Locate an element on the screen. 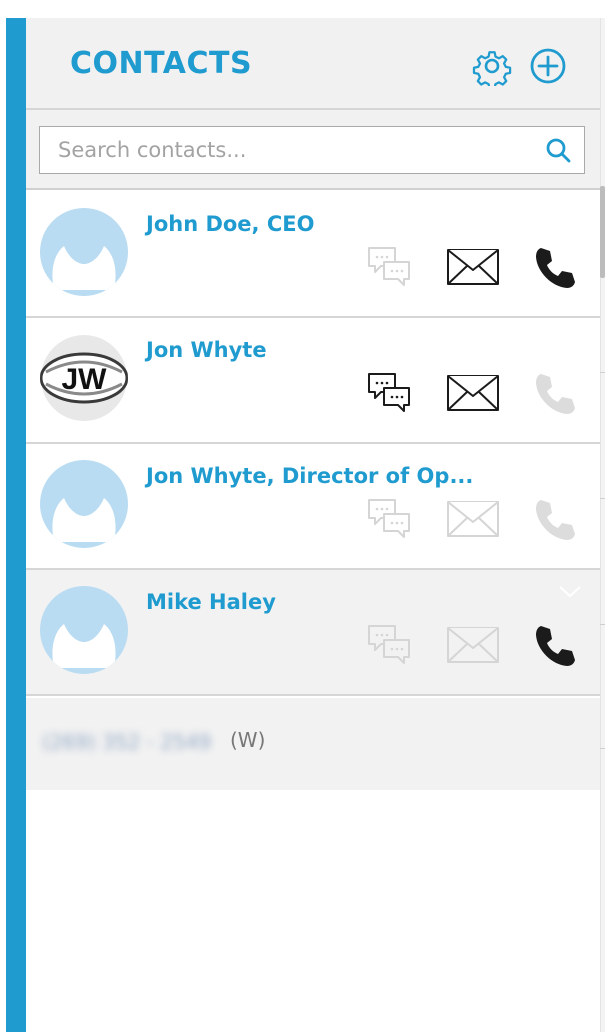 This screenshot has width=605, height=1032. contact-item-jon-whyte: JW Jon Whyte is located at coordinates (313, 381).